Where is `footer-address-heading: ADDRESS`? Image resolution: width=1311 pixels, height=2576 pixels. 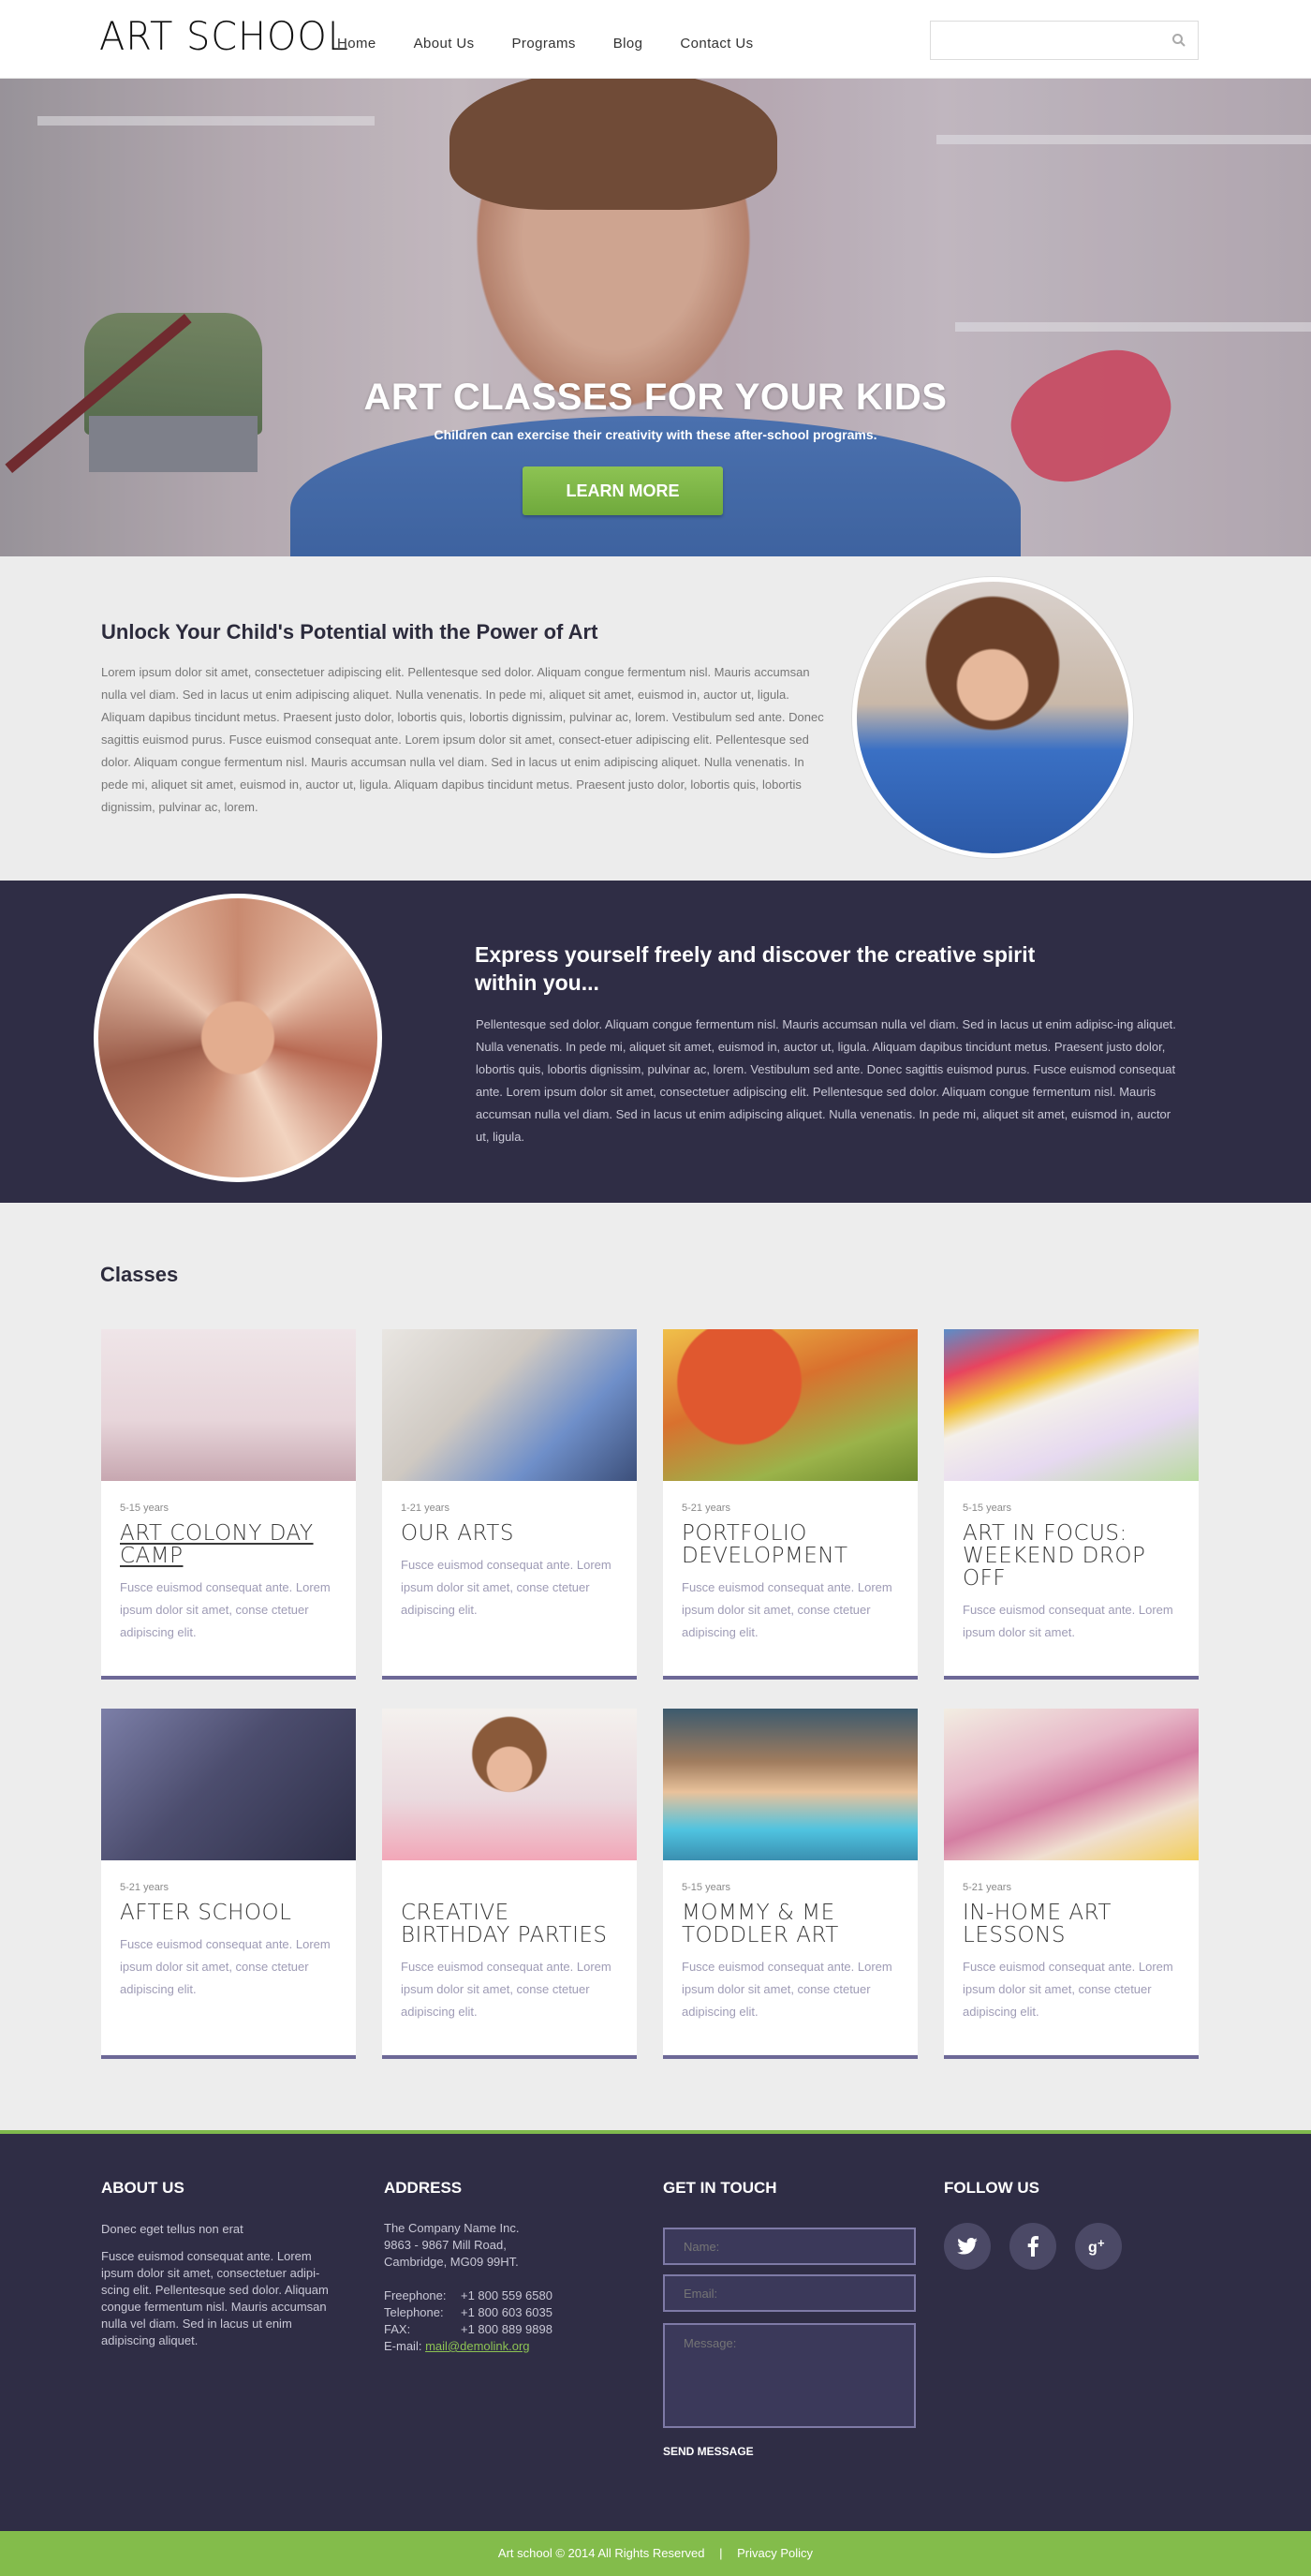
footer-address-heading: ADDRESS is located at coordinates (423, 2188).